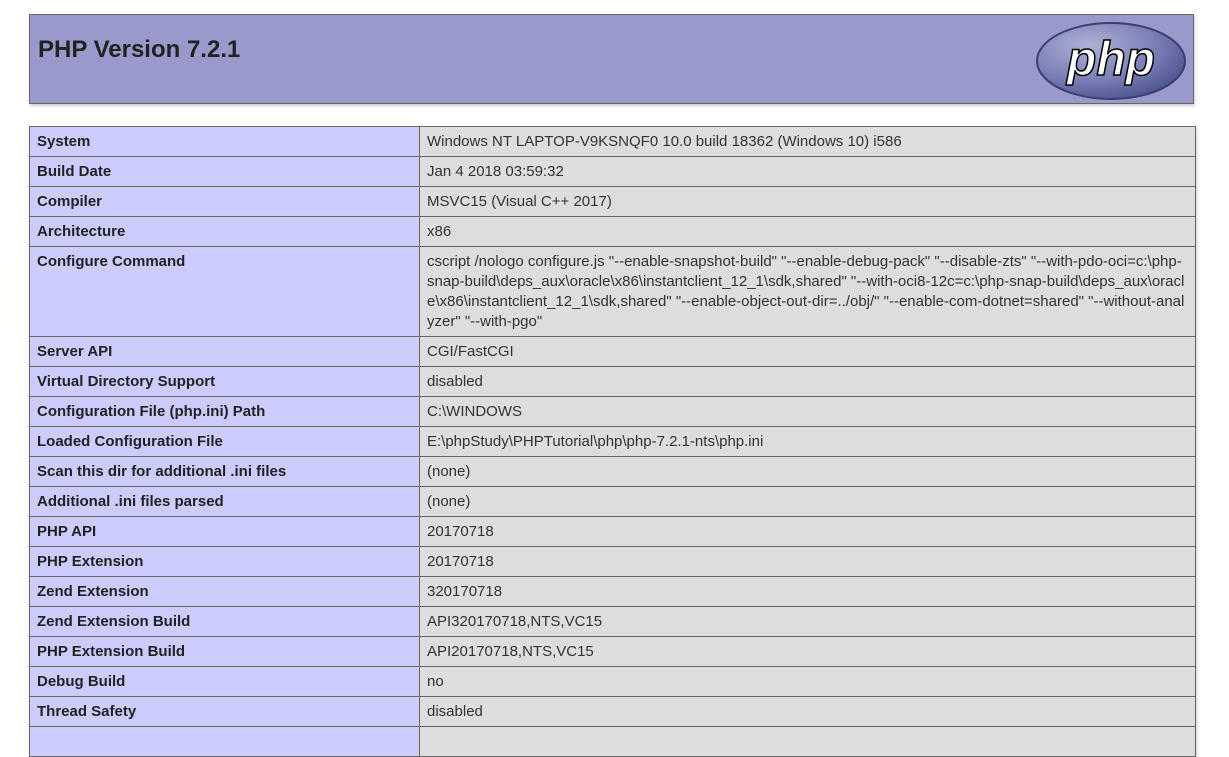  What do you see at coordinates (224, 411) in the screenshot?
I see `info-row-label: Configuration File (php.ini) Path` at bounding box center [224, 411].